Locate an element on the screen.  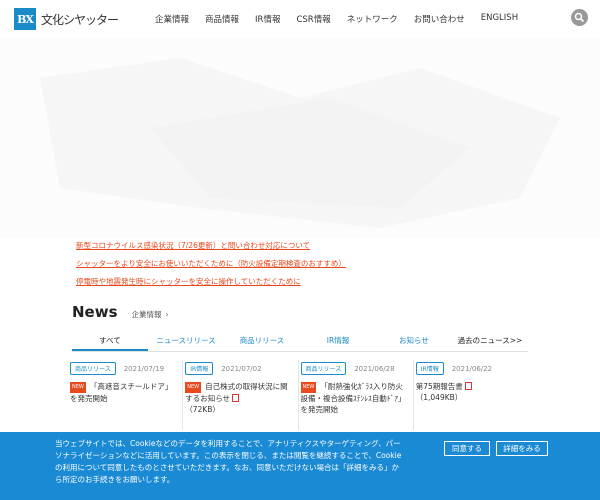
tab-news-release: ニュースリリース is located at coordinates (186, 341).